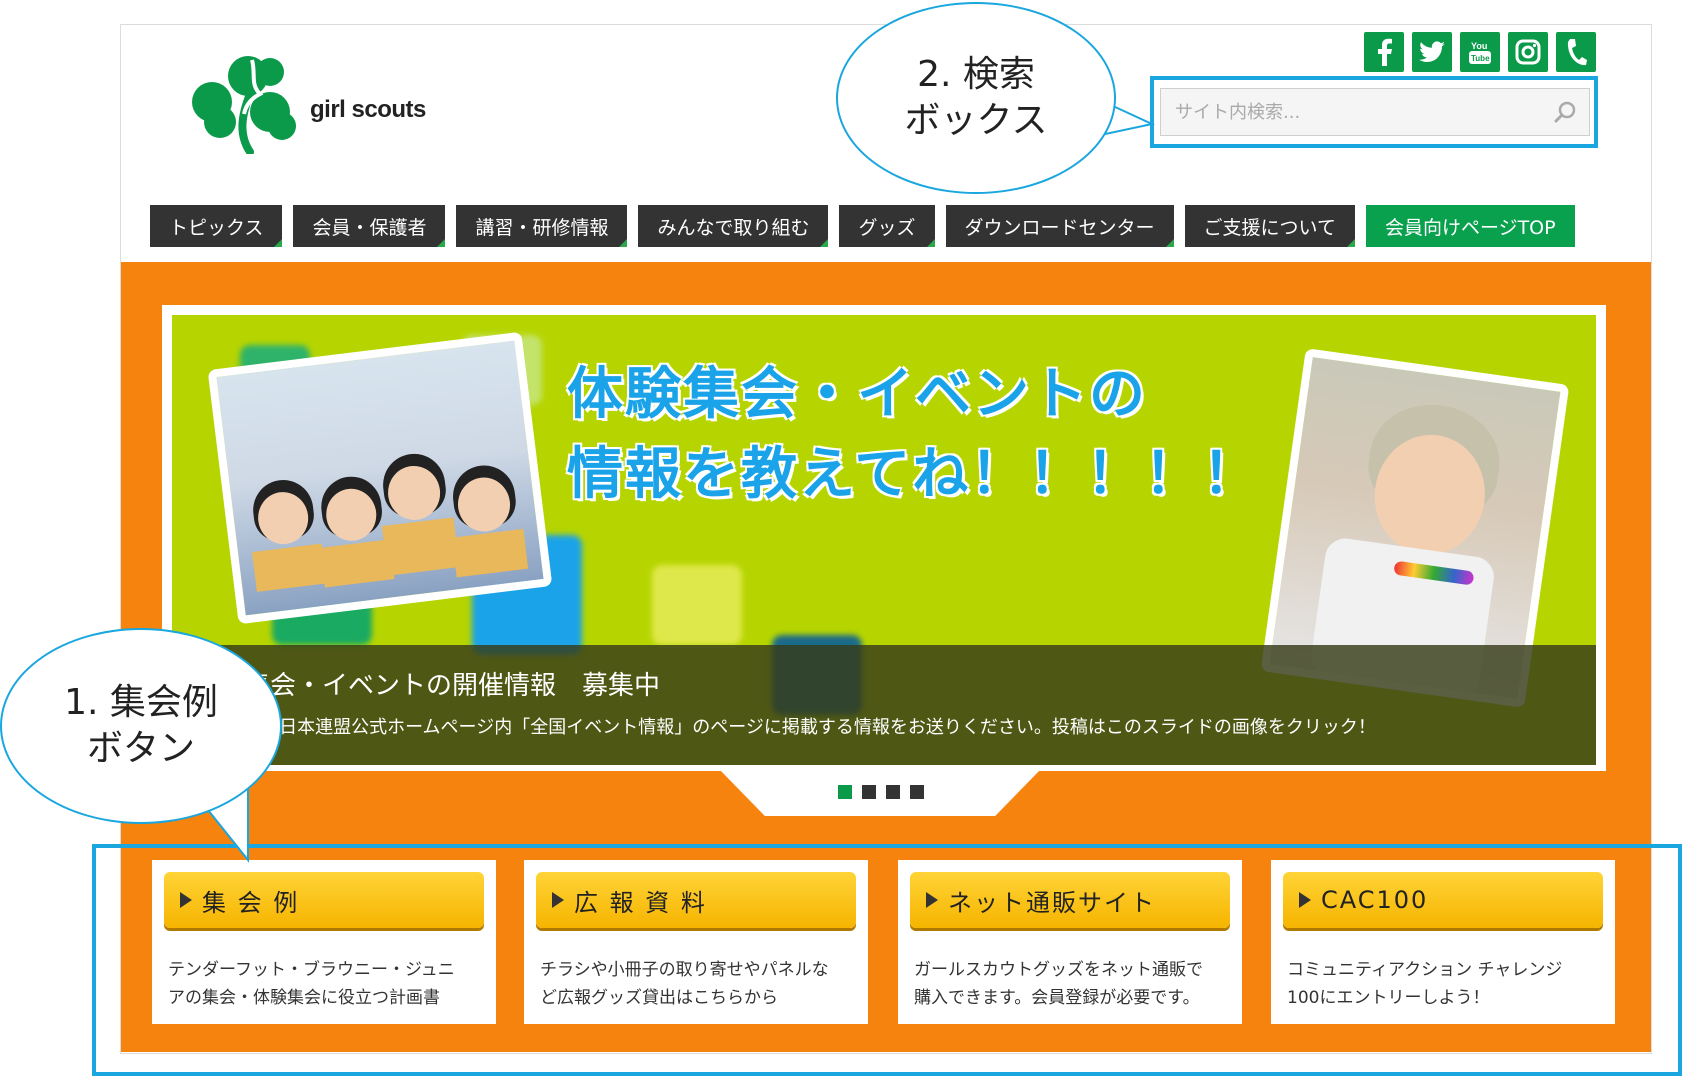 This screenshot has width=1684, height=1078. I want to click on nav-item-downloads: ダウンロードセンター, so click(1059, 226).